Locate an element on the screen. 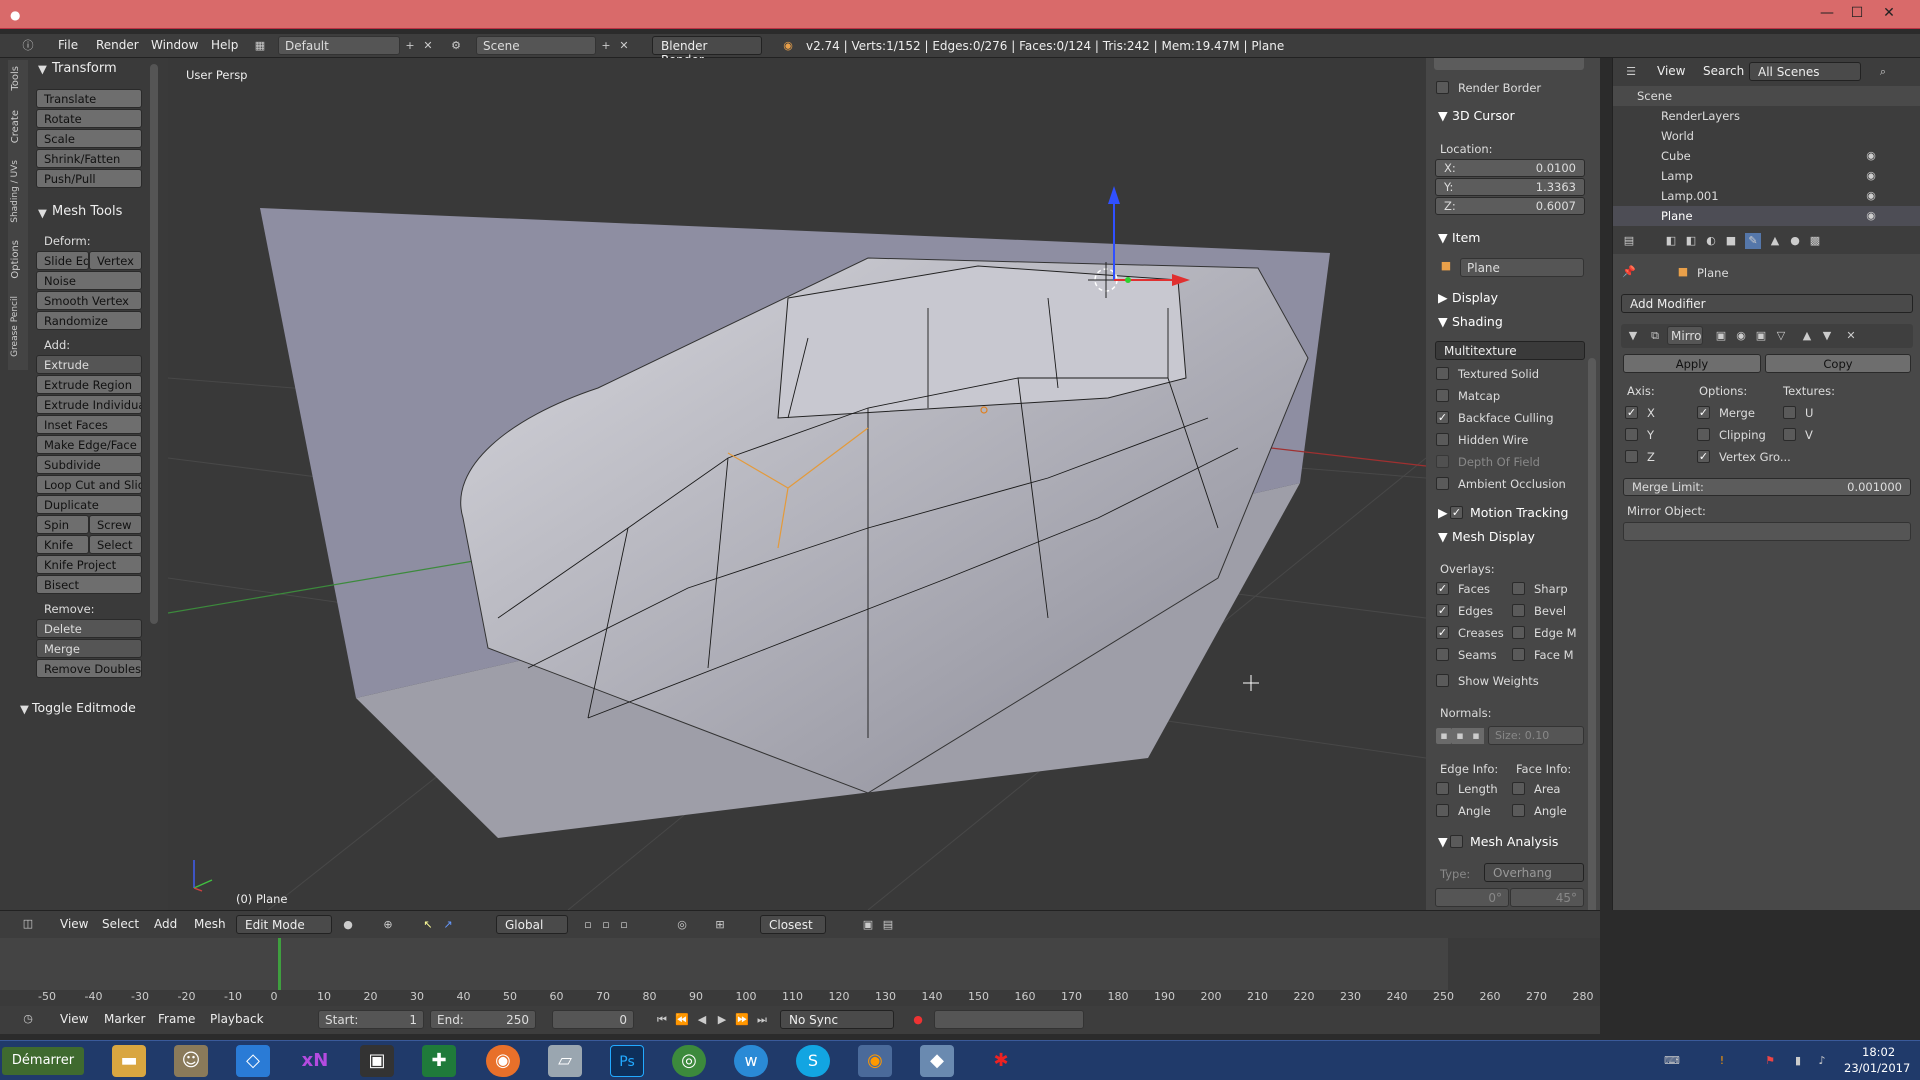  material-tab-icon: ● is located at coordinates (1795, 241).